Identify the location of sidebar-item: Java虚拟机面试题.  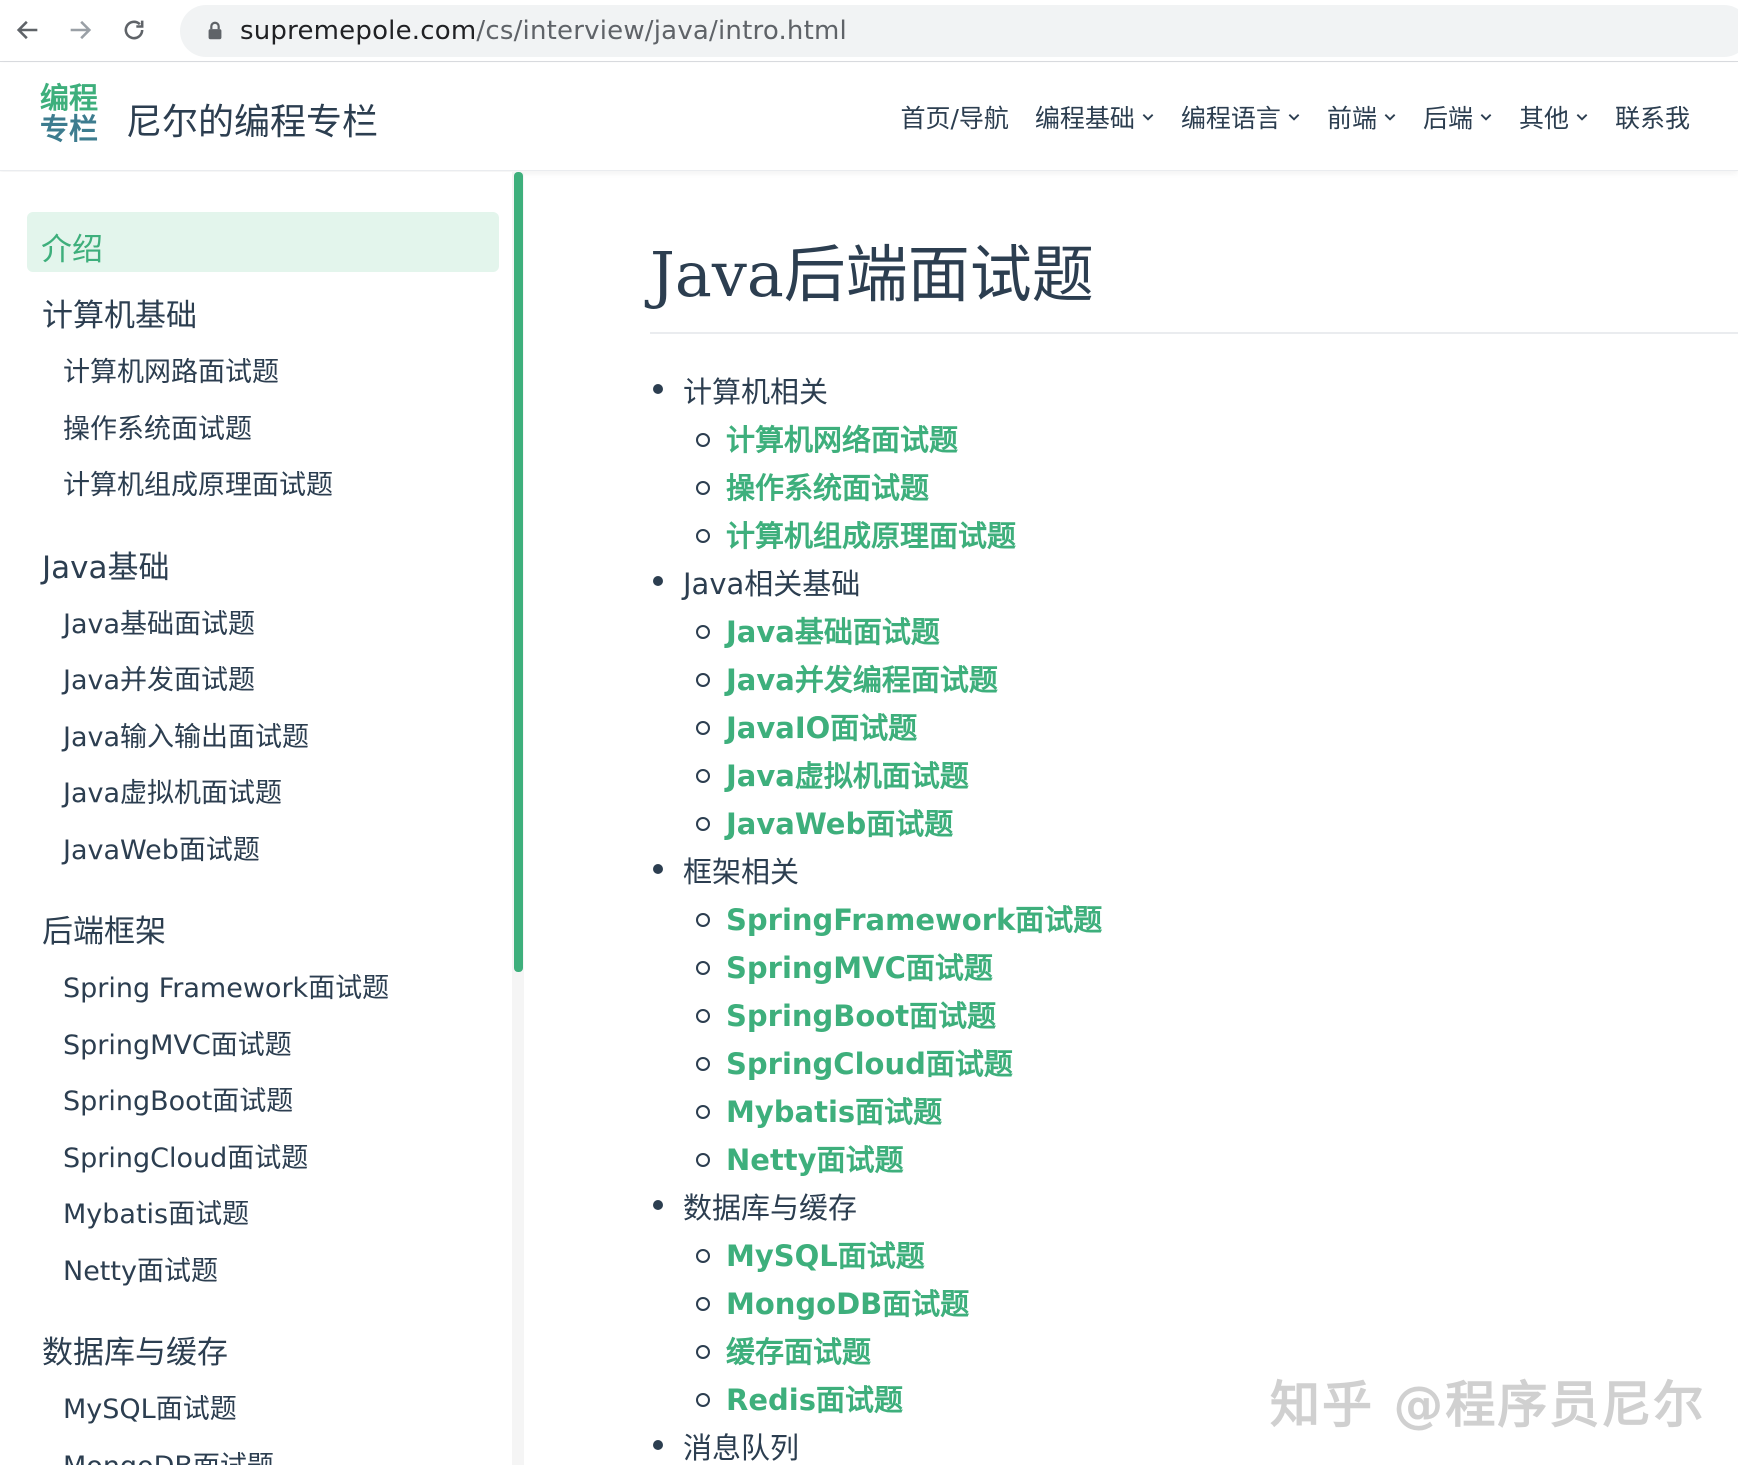
(172, 790).